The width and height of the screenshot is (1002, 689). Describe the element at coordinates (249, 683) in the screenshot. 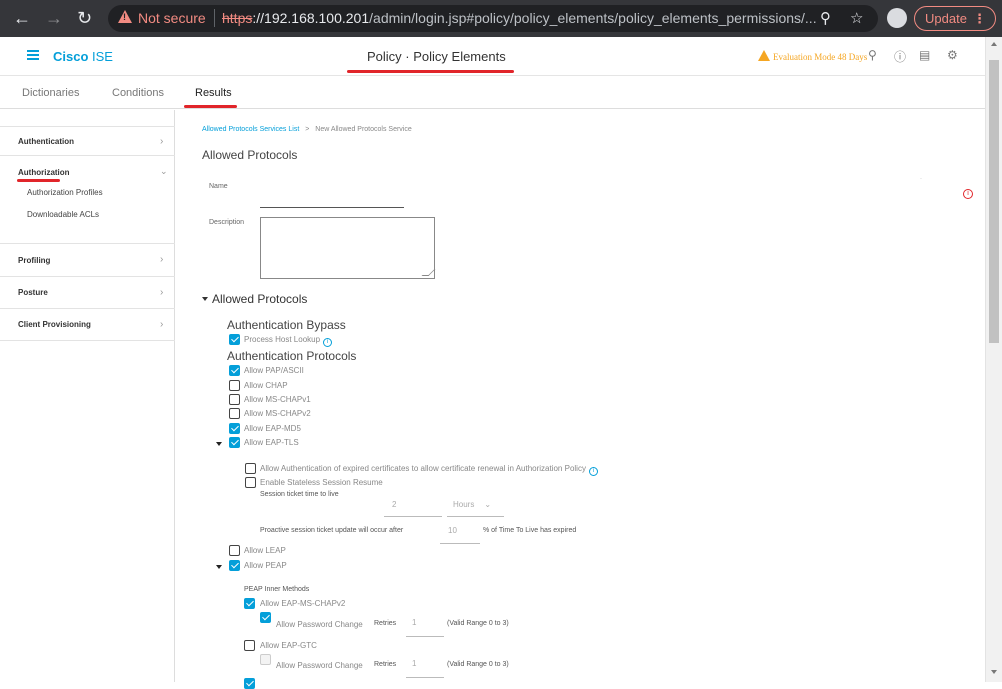

I see `next-inner-method-checkbox` at that location.